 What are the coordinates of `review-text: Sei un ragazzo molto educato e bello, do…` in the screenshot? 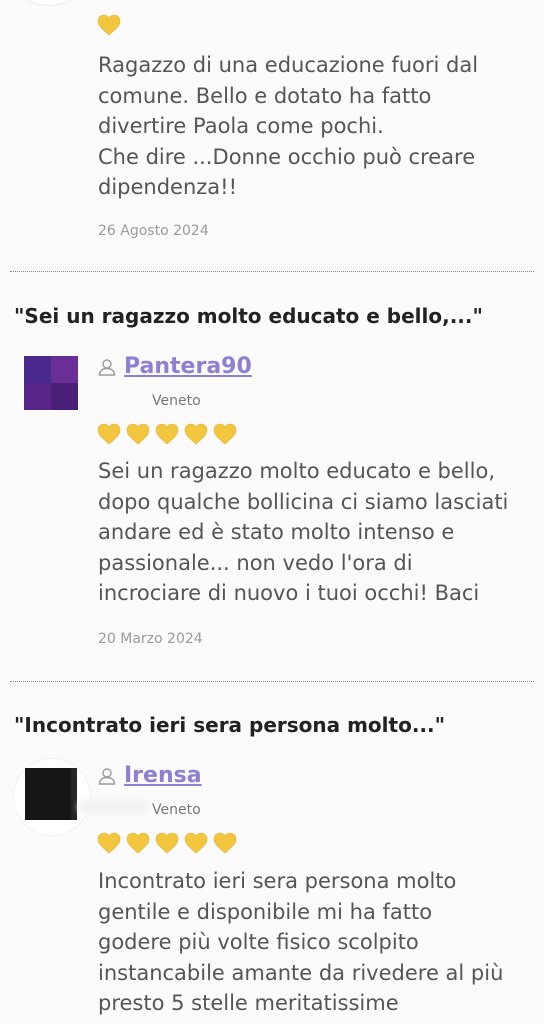 It's located at (303, 532).